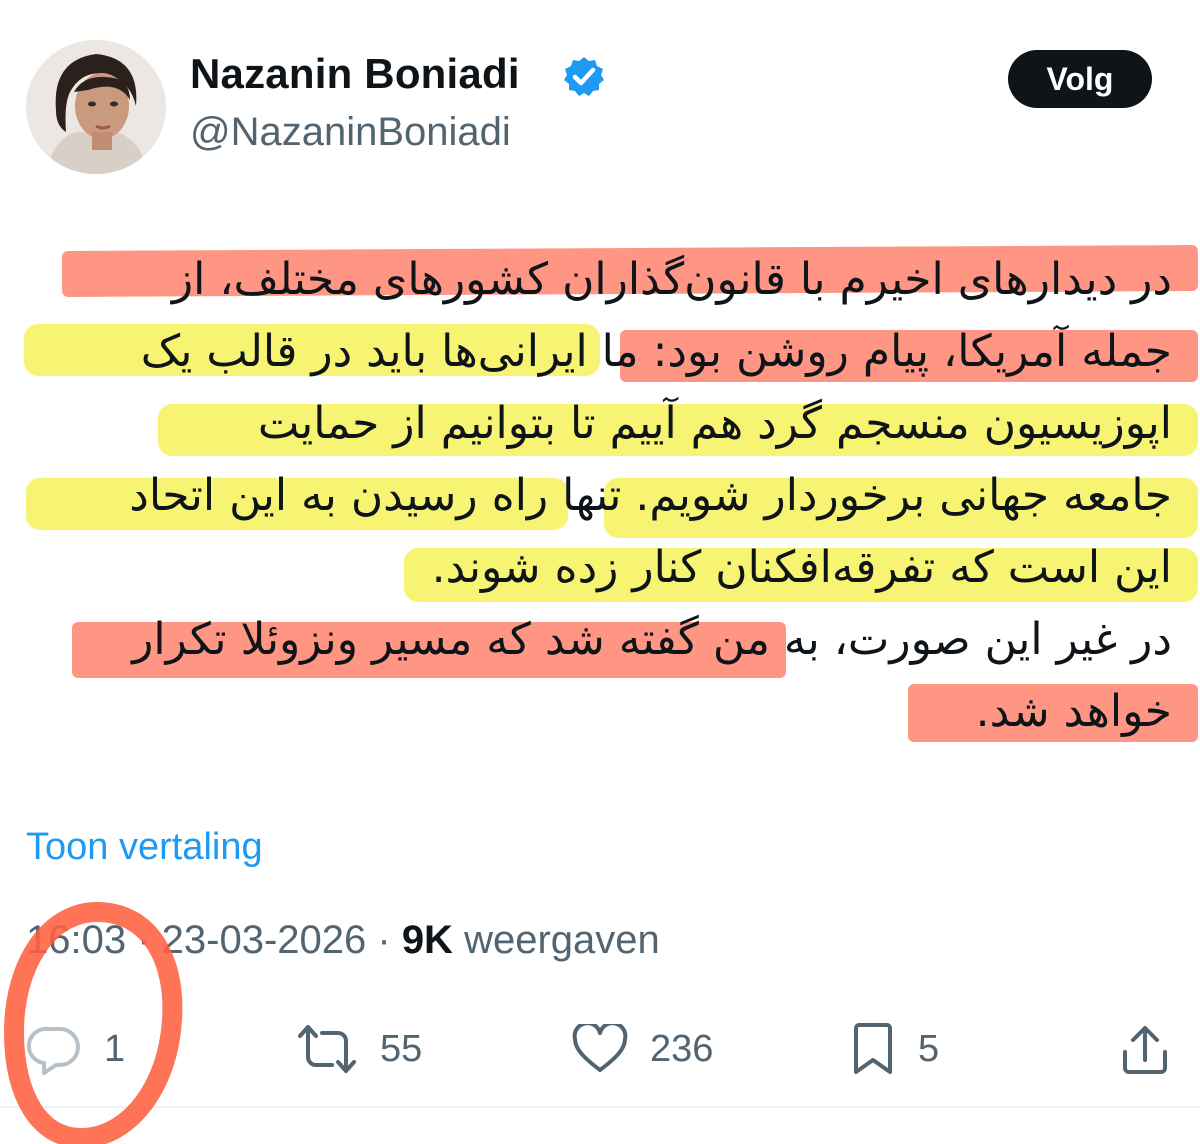 This screenshot has height=1144, width=1200. Describe the element at coordinates (584, 77) in the screenshot. I see `verified-badge-icon` at that location.